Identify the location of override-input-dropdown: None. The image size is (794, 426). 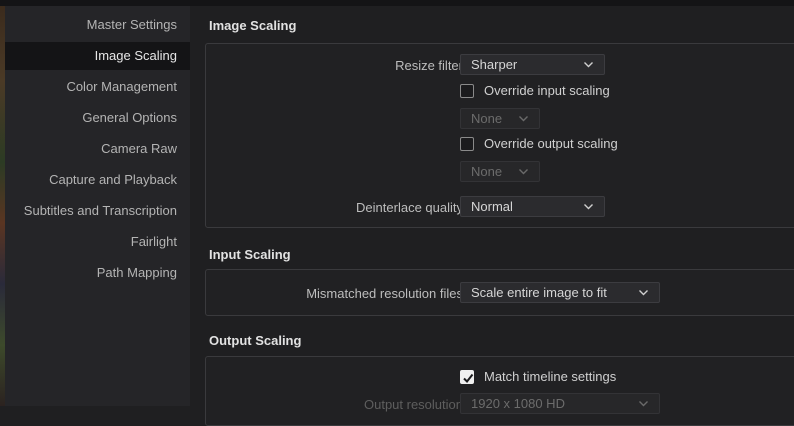
(500, 118).